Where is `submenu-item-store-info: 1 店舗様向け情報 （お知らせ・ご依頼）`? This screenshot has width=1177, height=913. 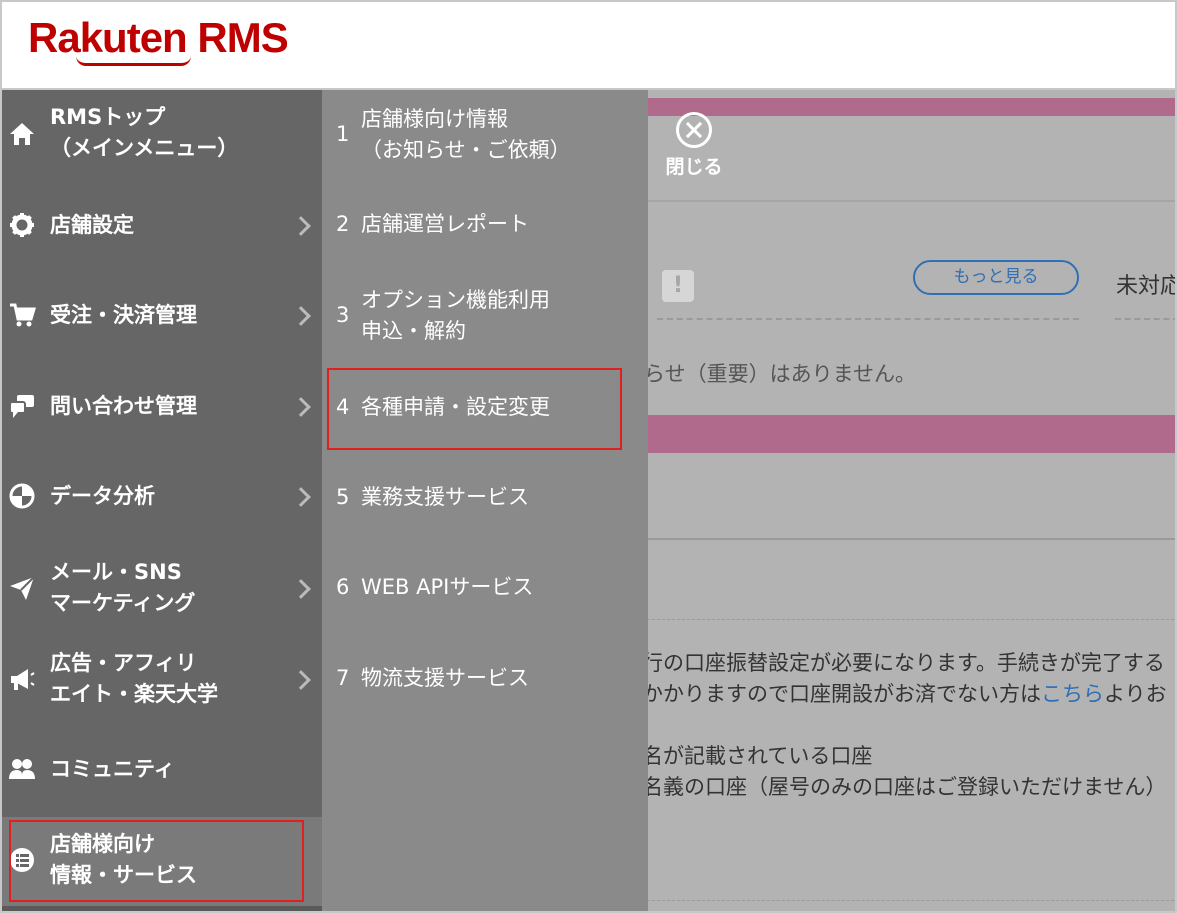
submenu-item-store-info: 1 店舗様向け情報 （お知らせ・ご依頼） is located at coordinates (485, 135).